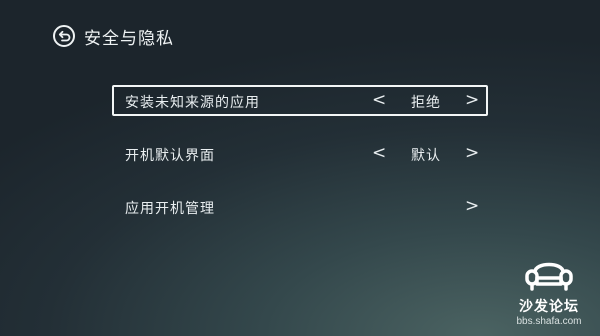 Image resolution: width=600 pixels, height=336 pixels. I want to click on watermark-text: 沙发论坛, so click(549, 307).